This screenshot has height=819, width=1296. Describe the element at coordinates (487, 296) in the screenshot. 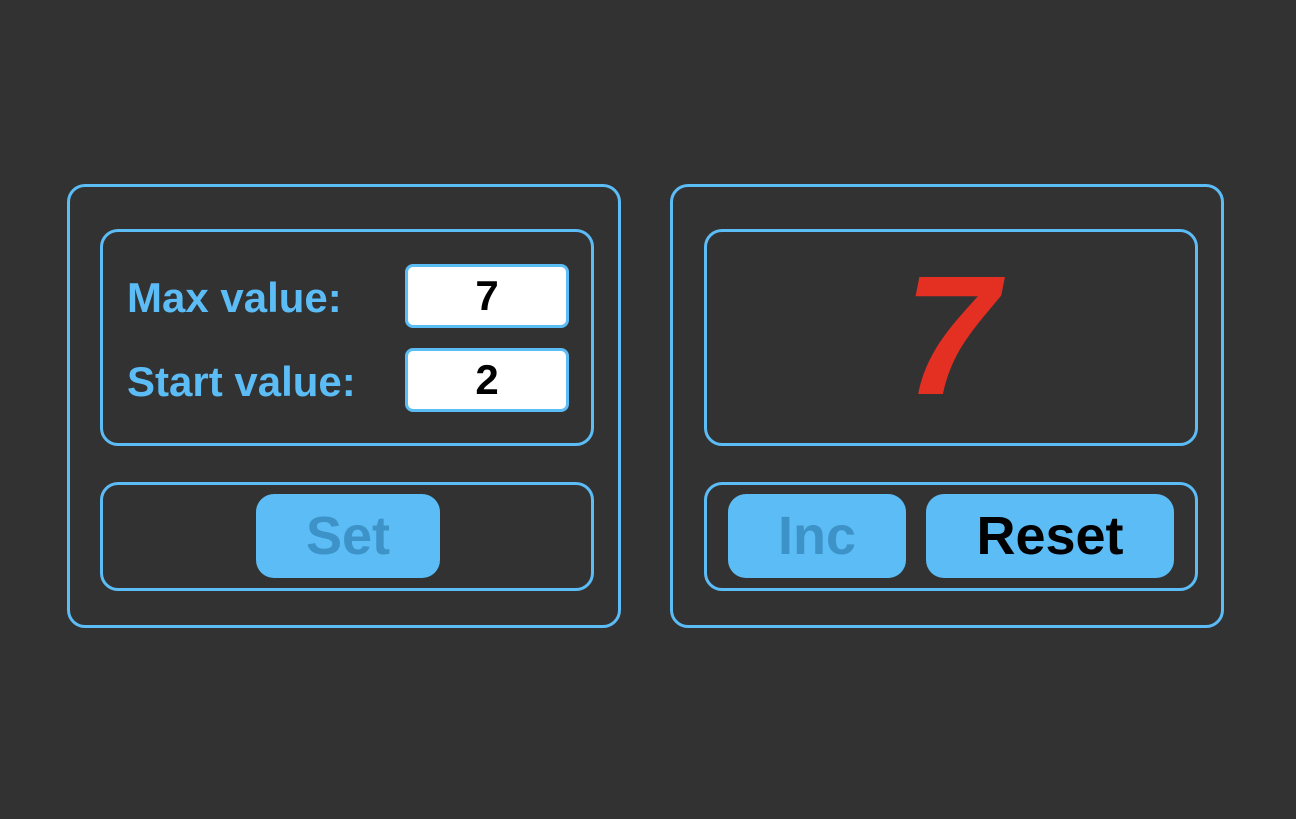

I see `max-value-input` at that location.